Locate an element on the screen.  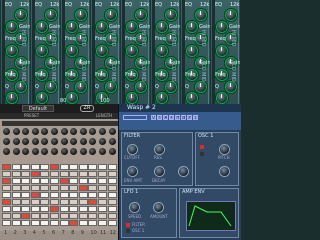
osc-sync-button is located at coordinates (202, 154).